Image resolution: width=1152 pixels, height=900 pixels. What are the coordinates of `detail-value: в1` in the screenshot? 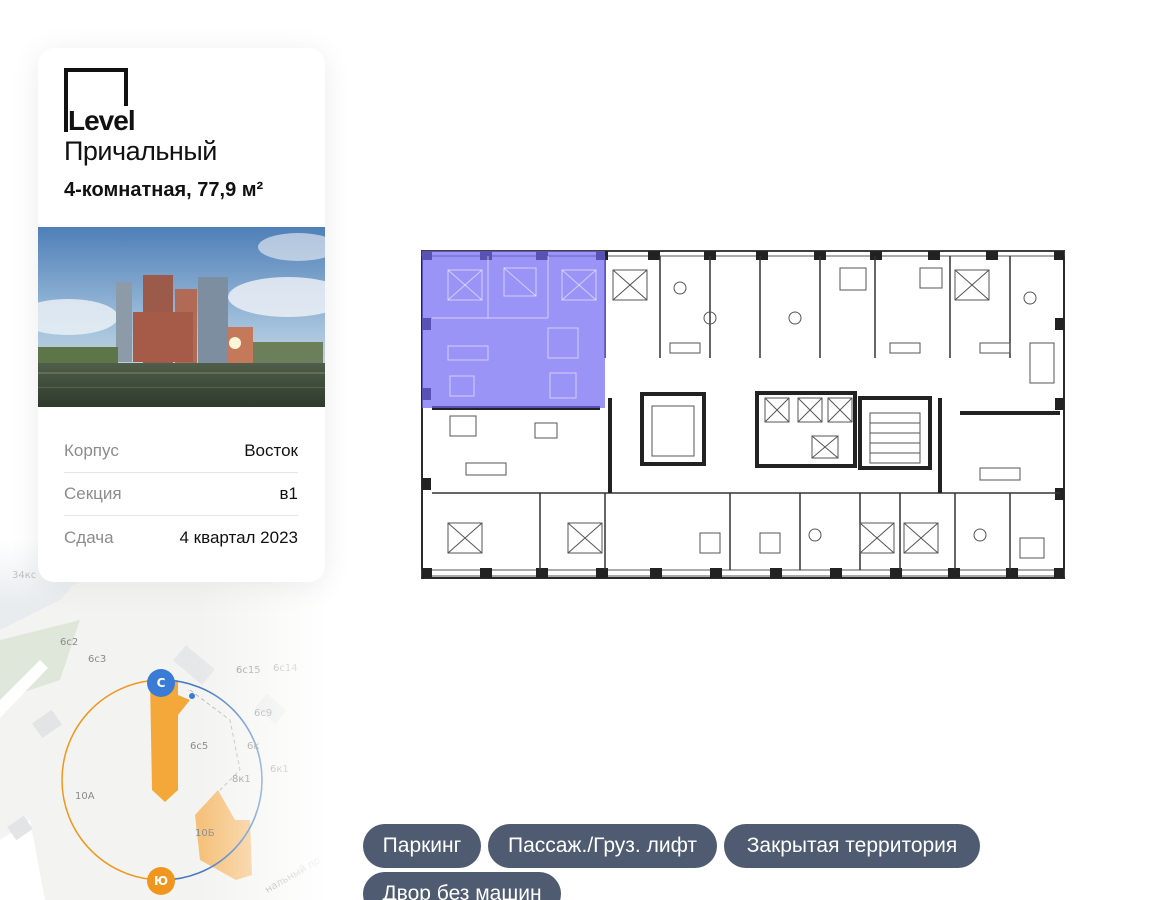 It's located at (289, 493).